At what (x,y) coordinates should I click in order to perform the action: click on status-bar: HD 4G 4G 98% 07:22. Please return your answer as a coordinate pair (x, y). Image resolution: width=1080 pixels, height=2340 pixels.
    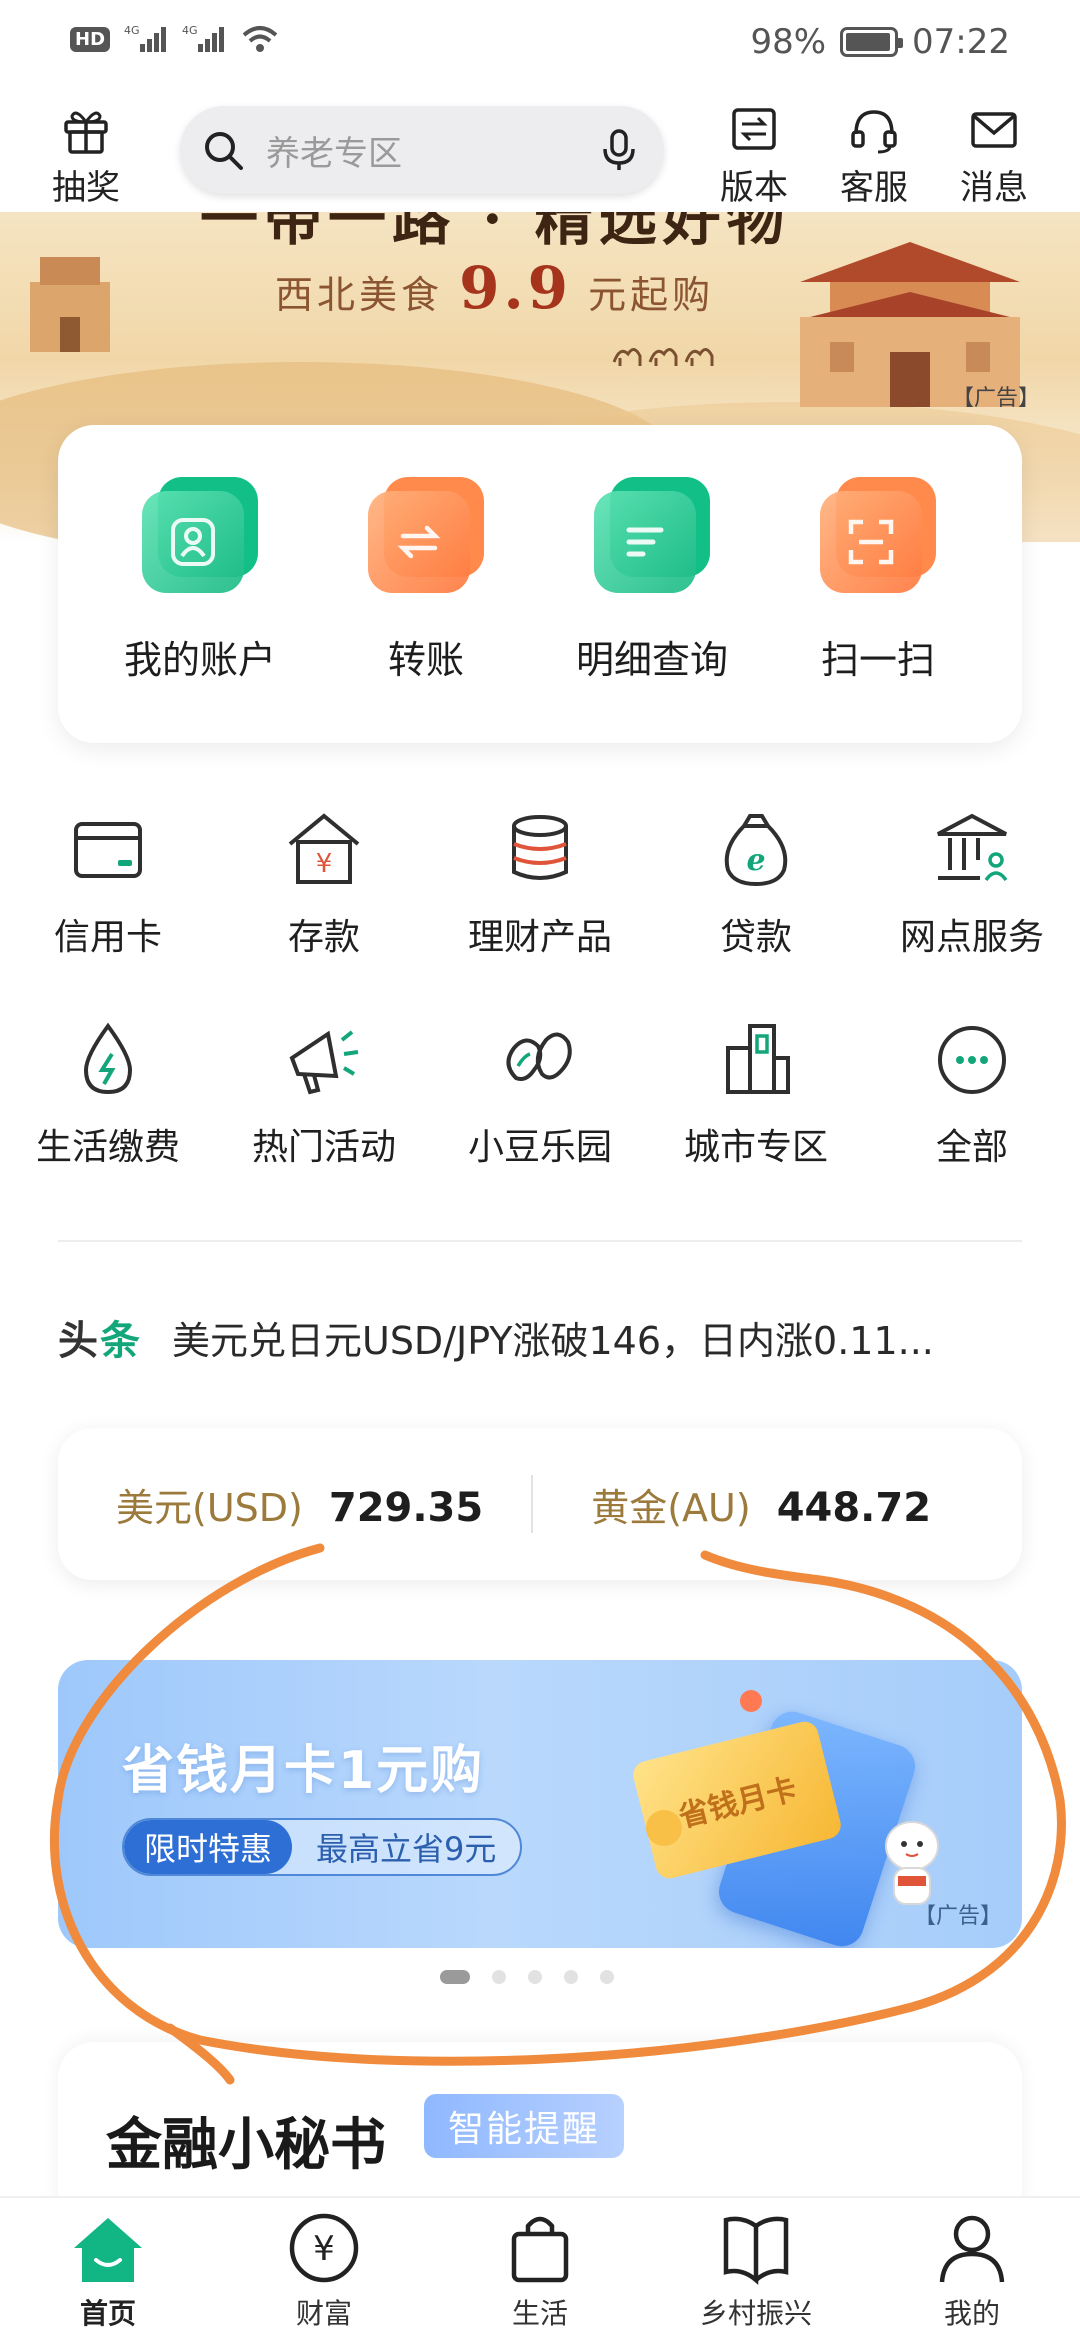
    Looking at the image, I should click on (540, 45).